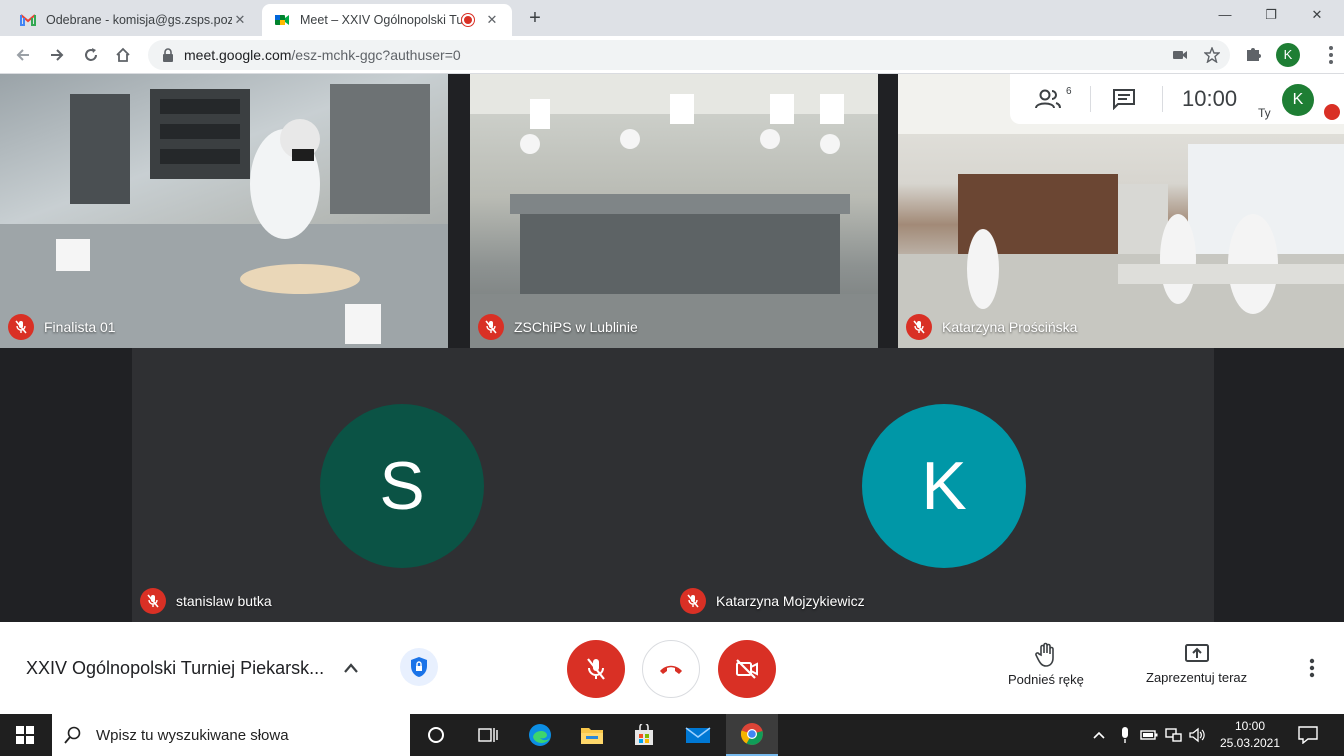 This screenshot has height=756, width=1344. Describe the element at coordinates (1312, 668) in the screenshot. I see `more-options-icon` at that location.